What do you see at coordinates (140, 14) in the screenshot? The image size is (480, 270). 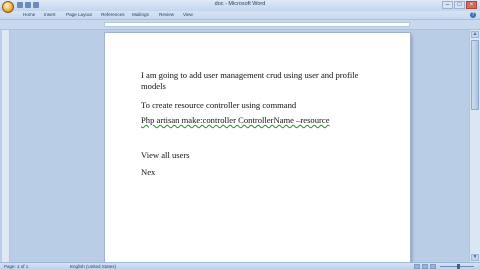 I see `tab-mailings: Mailings` at bounding box center [140, 14].